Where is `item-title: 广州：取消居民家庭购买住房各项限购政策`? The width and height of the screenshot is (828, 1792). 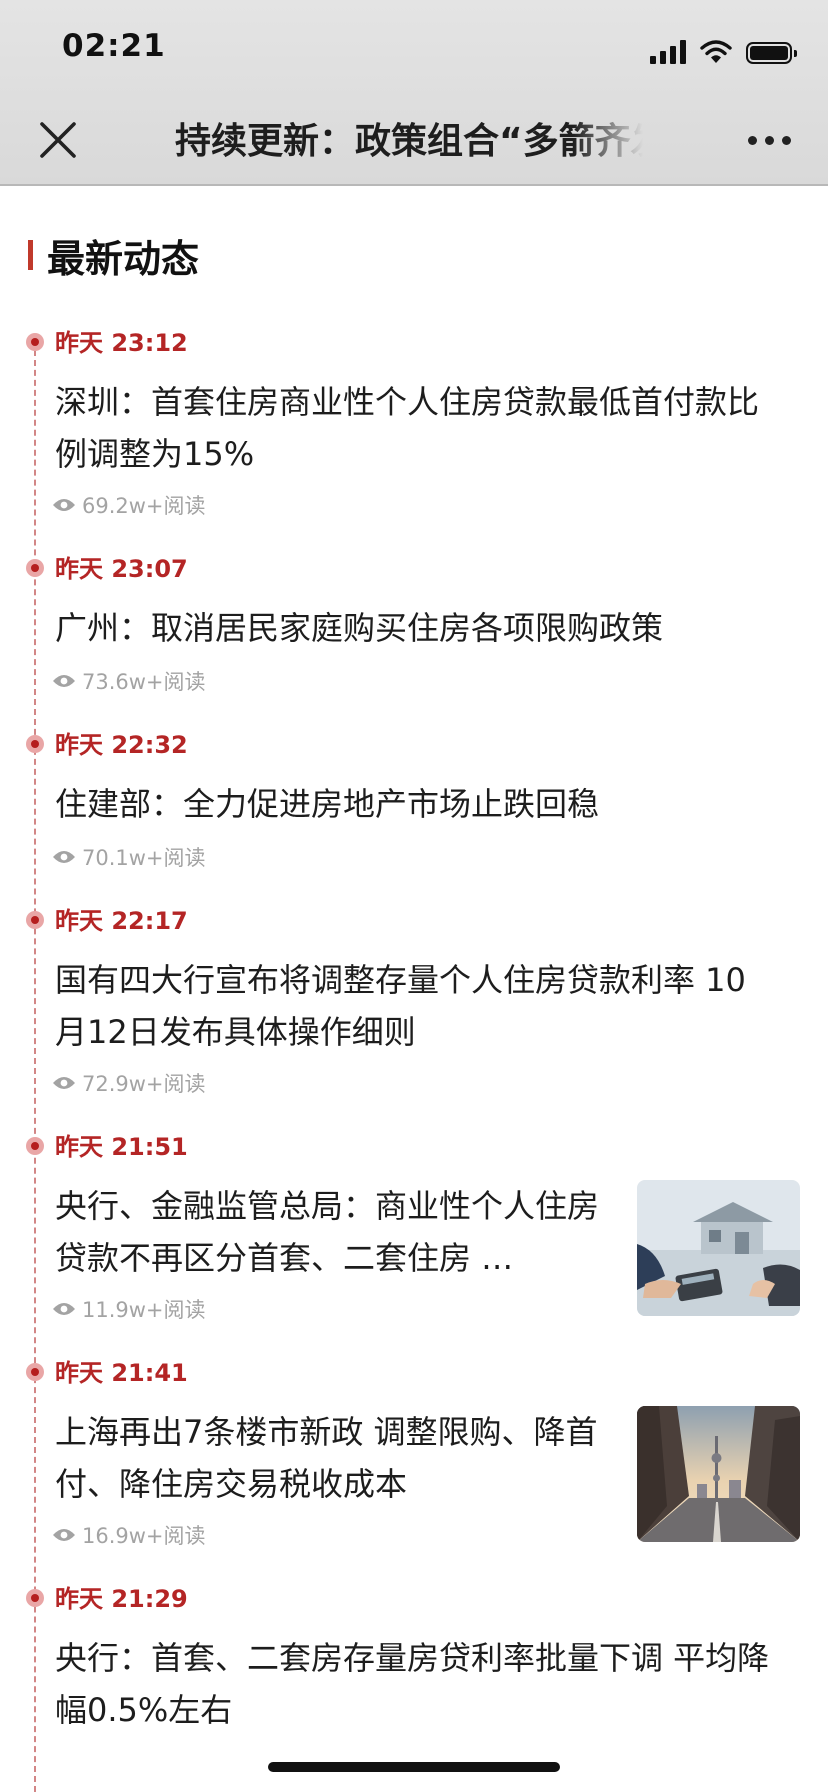
item-title: 广州：取消居民家庭购买住房各项限购政策 is located at coordinates (416, 628).